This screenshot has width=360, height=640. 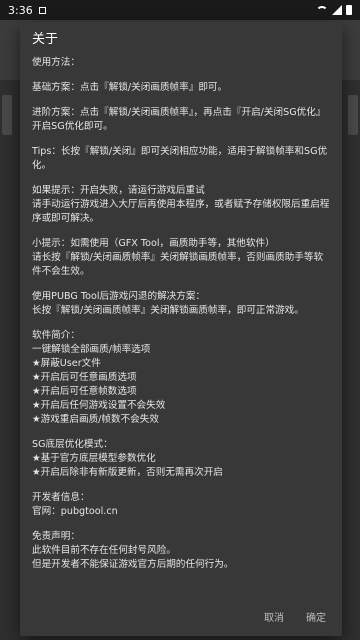 What do you see at coordinates (353, 115) in the screenshot?
I see `app-card-edge-right` at bounding box center [353, 115].